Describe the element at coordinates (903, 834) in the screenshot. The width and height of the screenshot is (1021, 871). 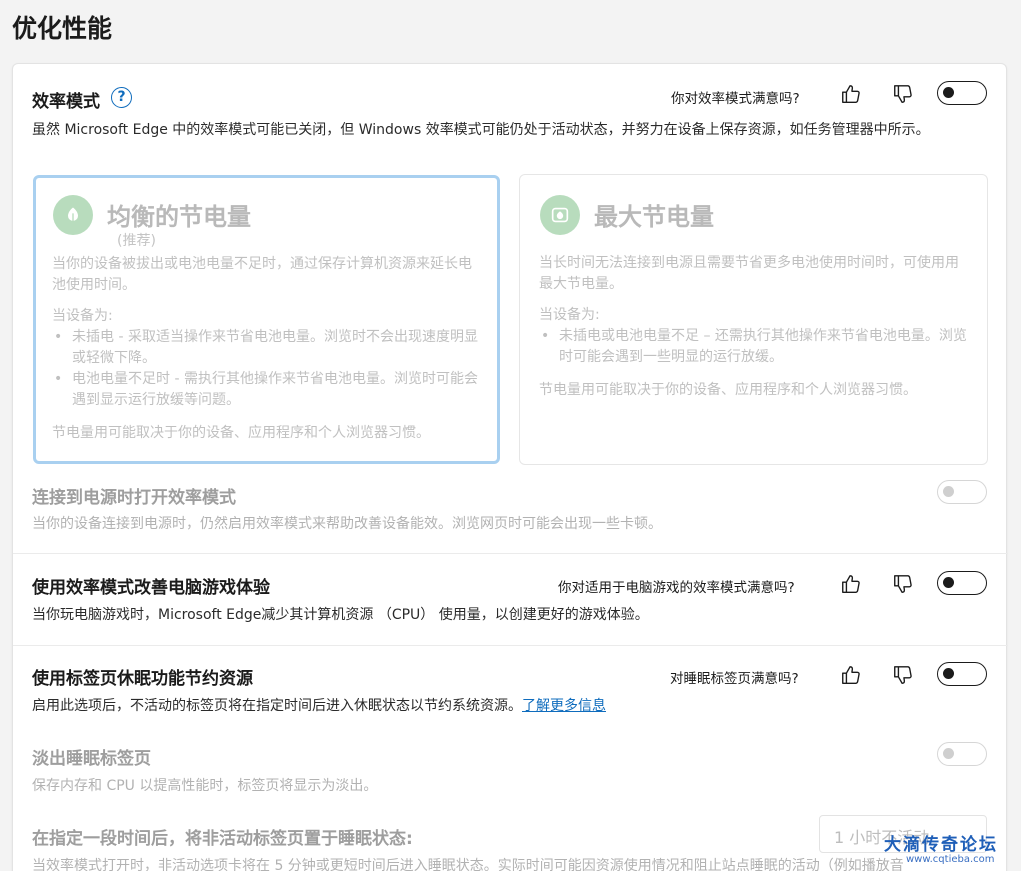
I see `sleep-after-select: 1 小时不活动` at that location.